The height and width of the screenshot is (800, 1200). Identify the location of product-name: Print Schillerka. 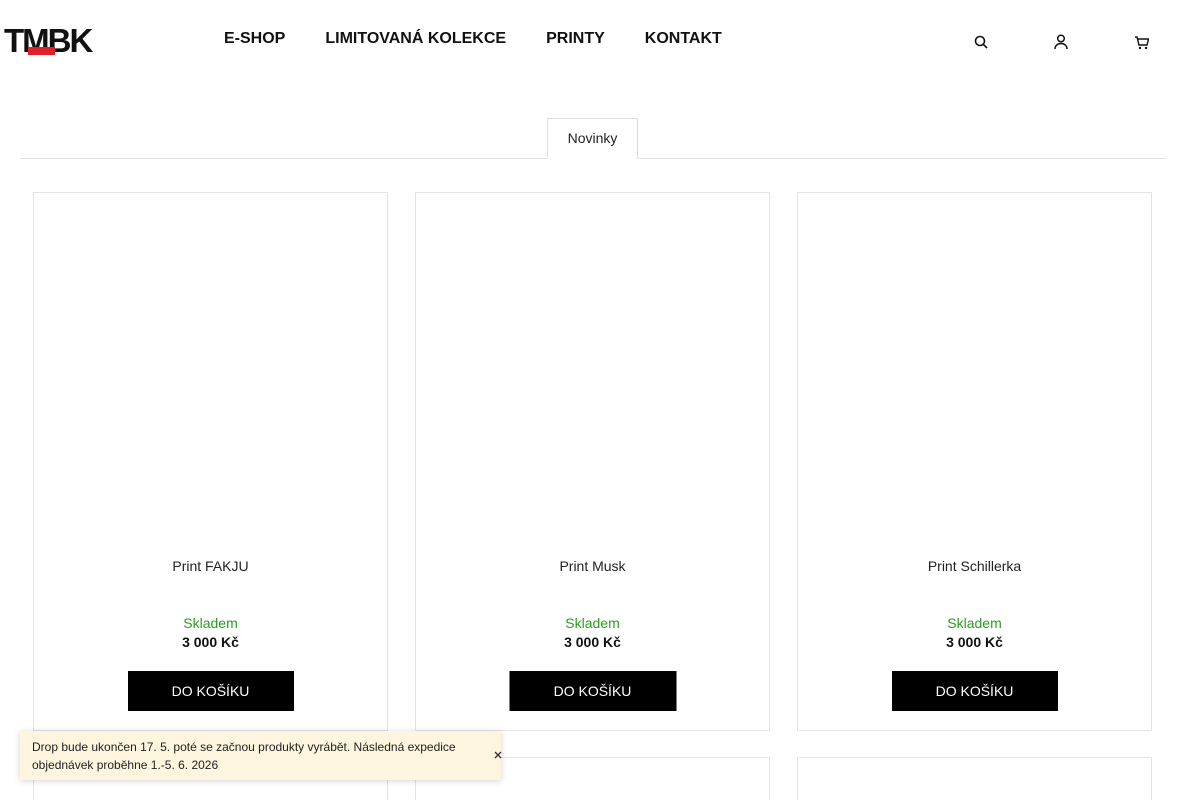
(974, 566).